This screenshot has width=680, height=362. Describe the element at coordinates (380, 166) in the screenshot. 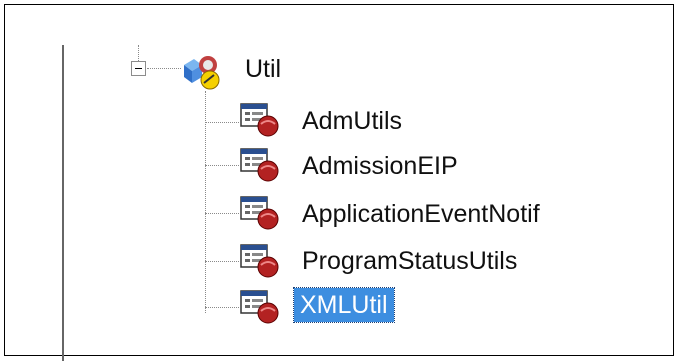

I see `tree-node-label: AdmissionEIP` at that location.